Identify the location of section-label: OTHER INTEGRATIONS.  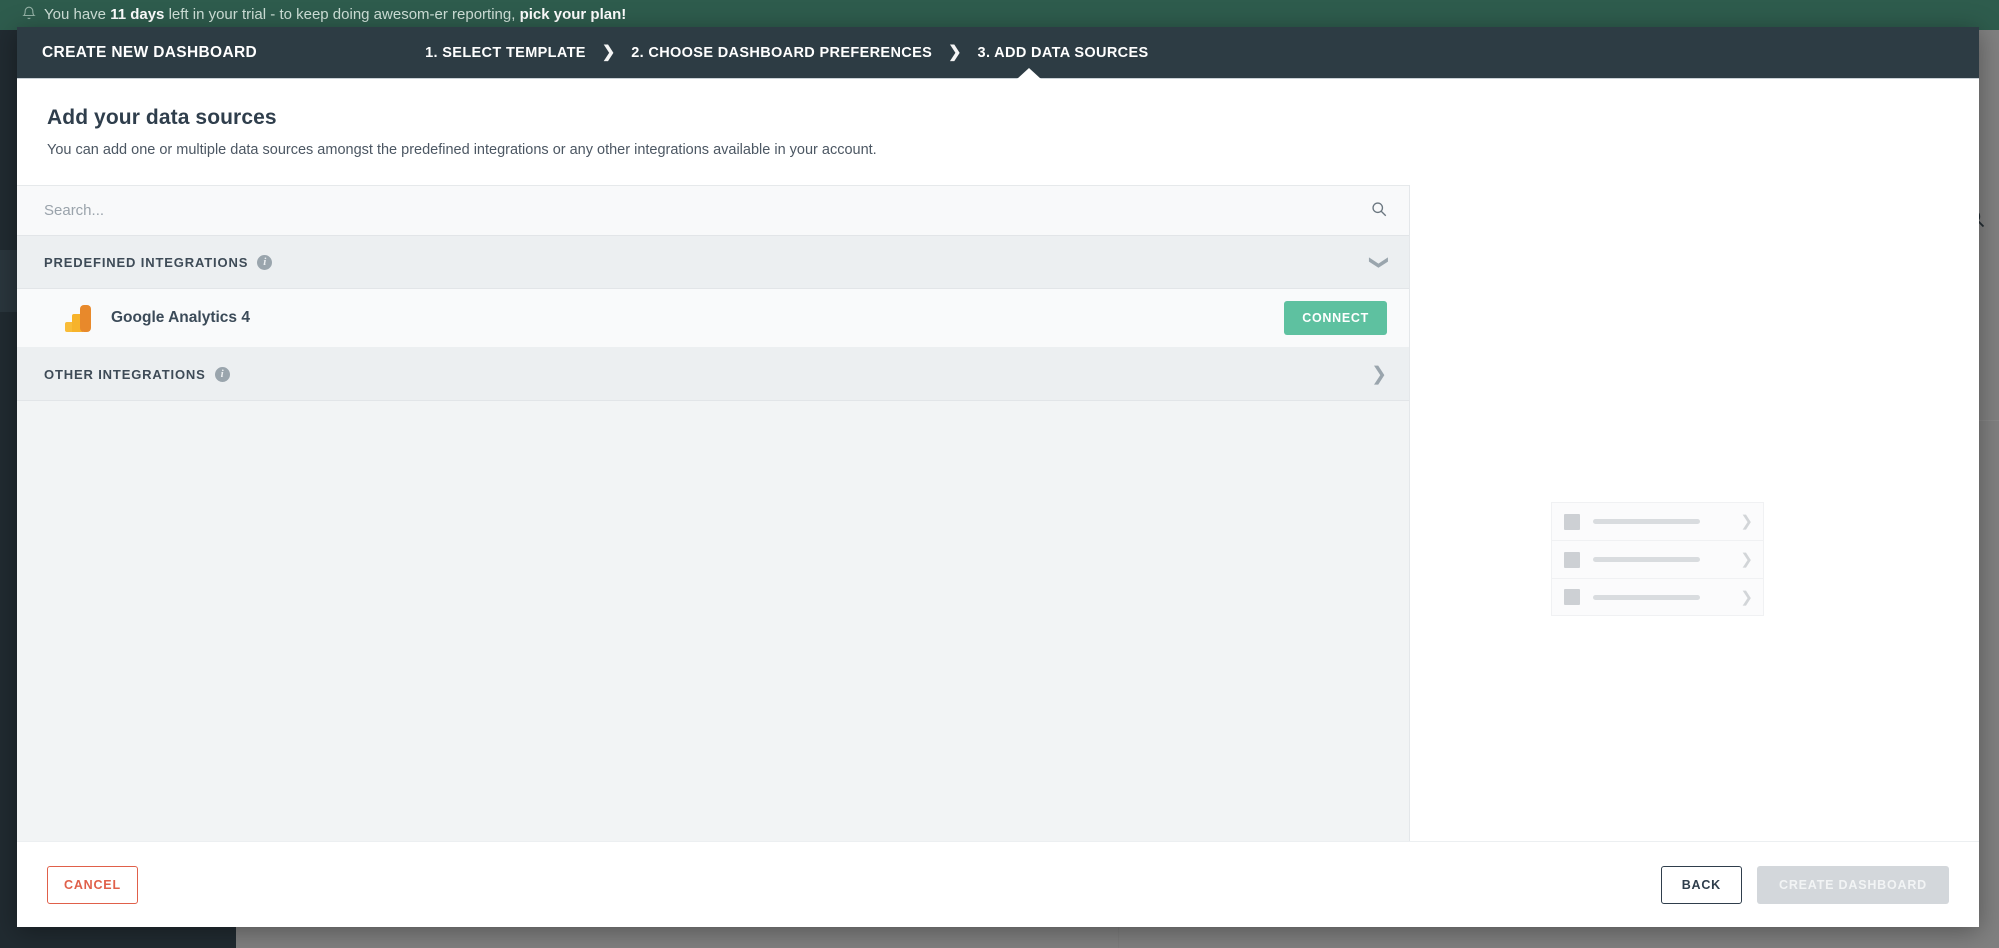
(125, 374).